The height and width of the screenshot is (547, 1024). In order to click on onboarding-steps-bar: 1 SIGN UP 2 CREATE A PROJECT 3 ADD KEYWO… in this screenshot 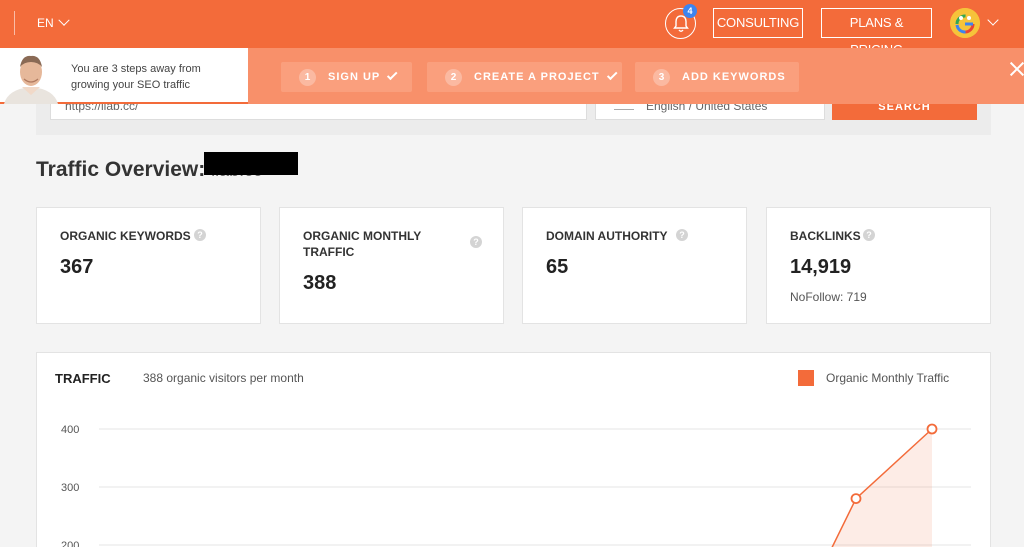, I will do `click(636, 76)`.